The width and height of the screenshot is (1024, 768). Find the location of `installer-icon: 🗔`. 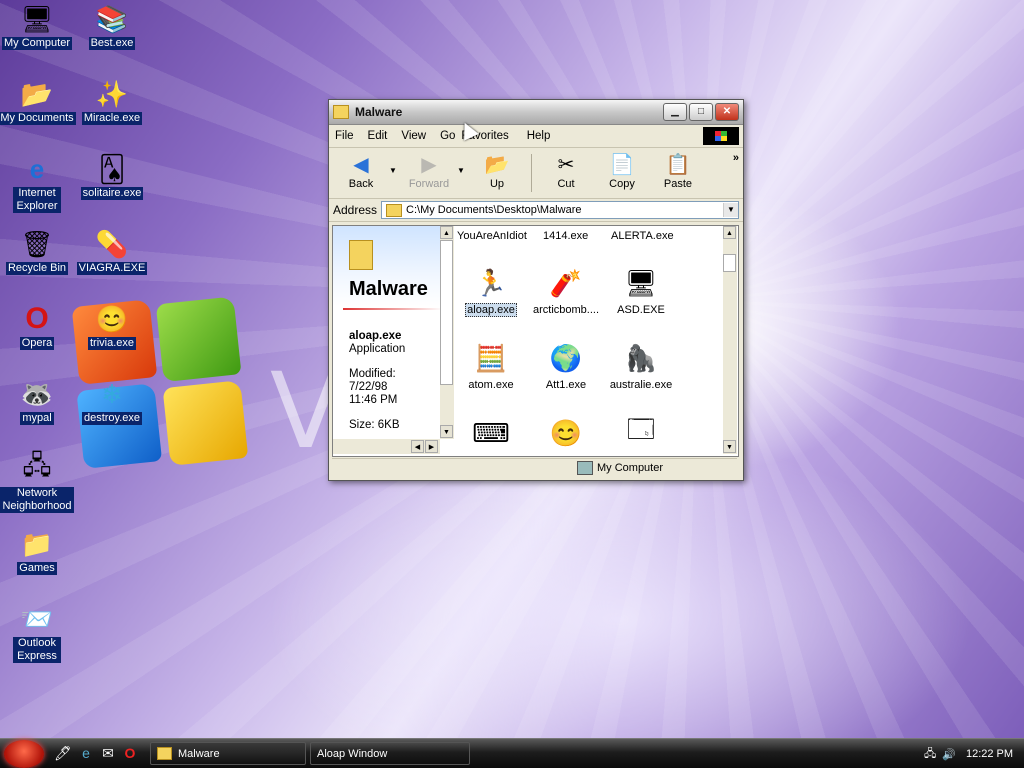

installer-icon: 🗔 is located at coordinates (641, 429).